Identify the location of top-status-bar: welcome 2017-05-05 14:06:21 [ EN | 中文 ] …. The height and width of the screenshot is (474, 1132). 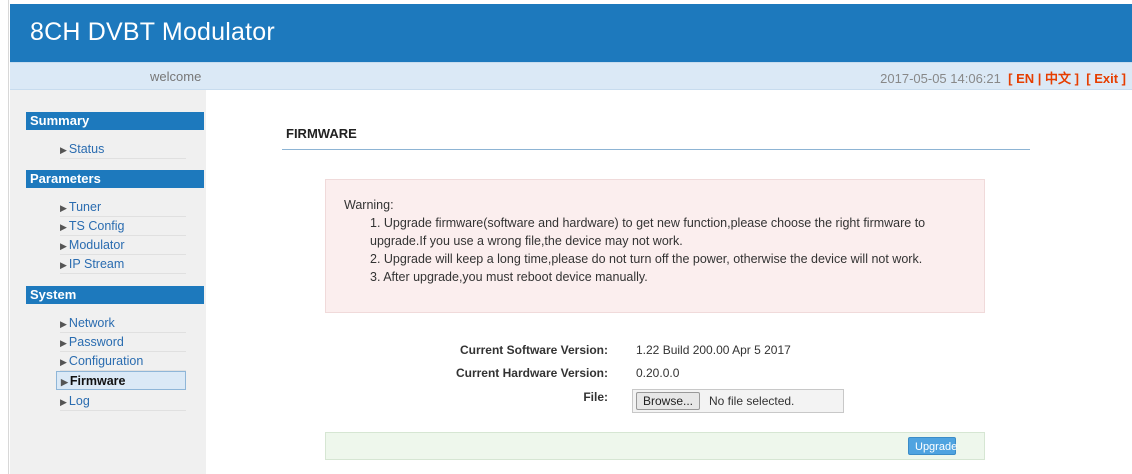
(571, 76).